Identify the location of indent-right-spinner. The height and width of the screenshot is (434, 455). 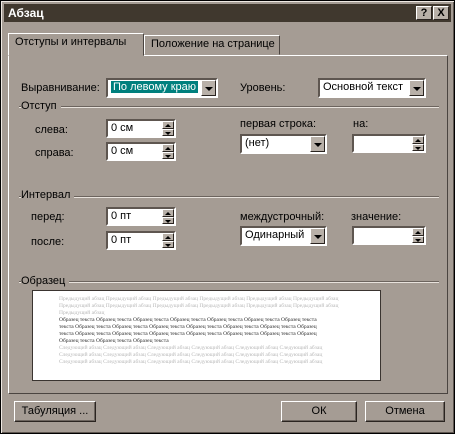
(168, 151).